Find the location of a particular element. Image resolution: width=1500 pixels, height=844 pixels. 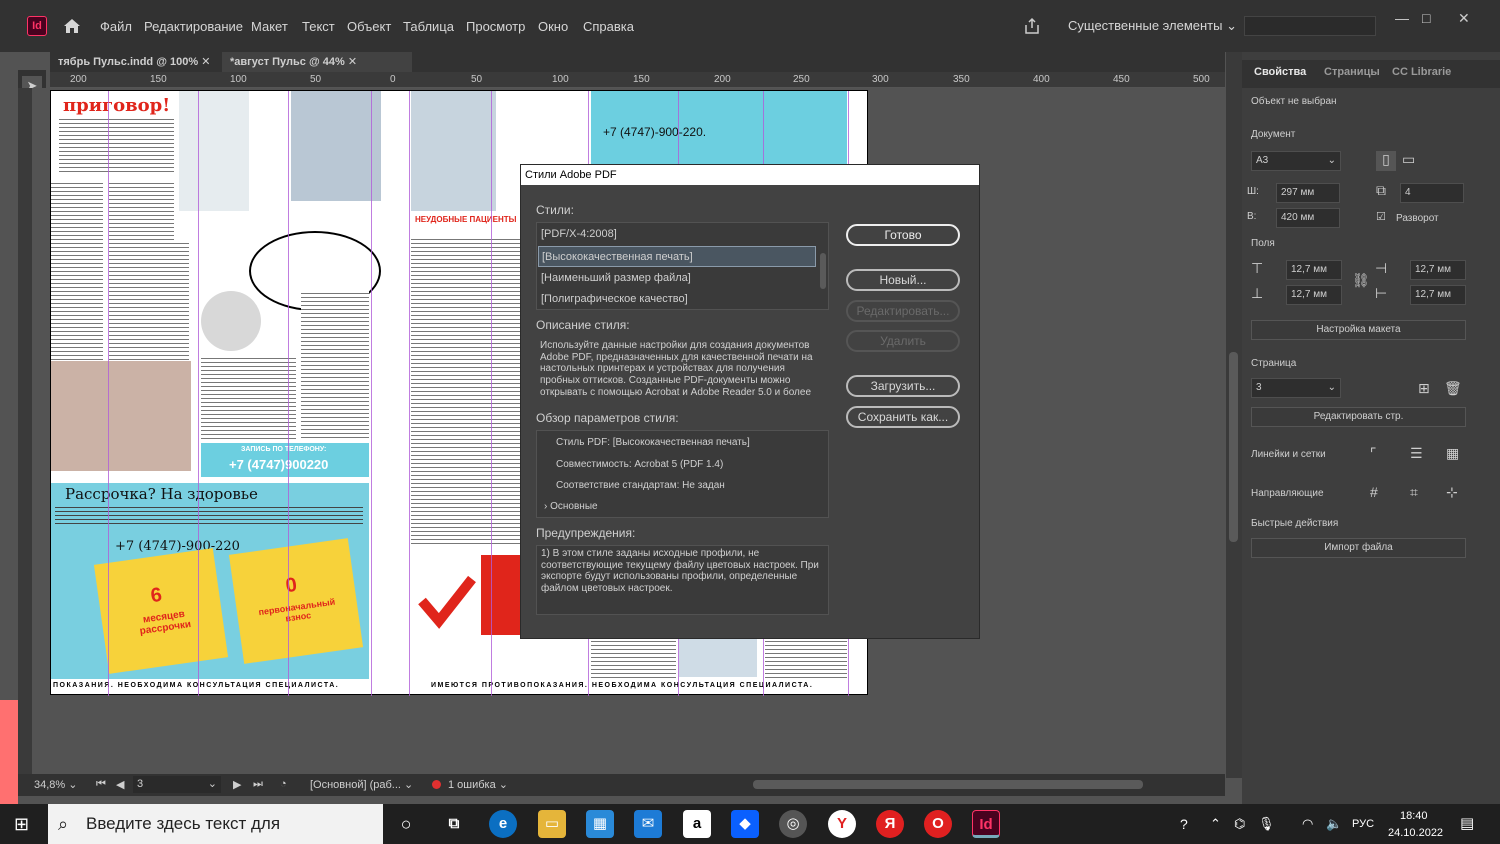

first-page-icon: ⏮ is located at coordinates (101, 784).